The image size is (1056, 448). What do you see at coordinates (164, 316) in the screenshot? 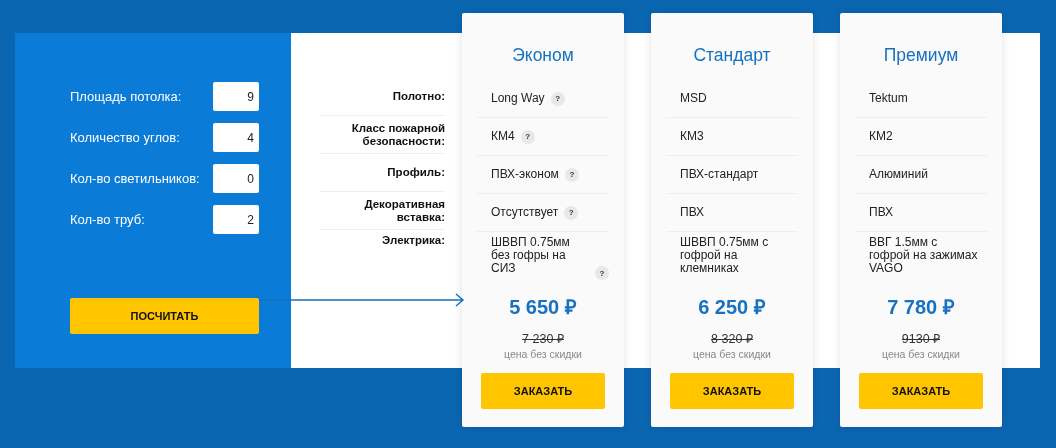
I see `calculate-button: ПОСЧИТАТЬ` at bounding box center [164, 316].